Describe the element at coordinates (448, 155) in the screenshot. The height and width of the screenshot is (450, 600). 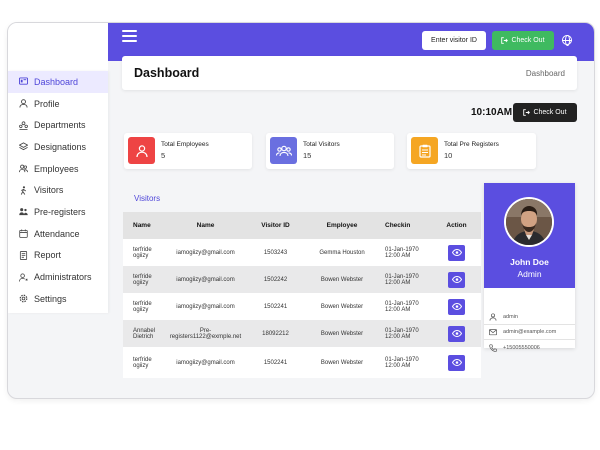
I see `stat-value: 10` at that location.